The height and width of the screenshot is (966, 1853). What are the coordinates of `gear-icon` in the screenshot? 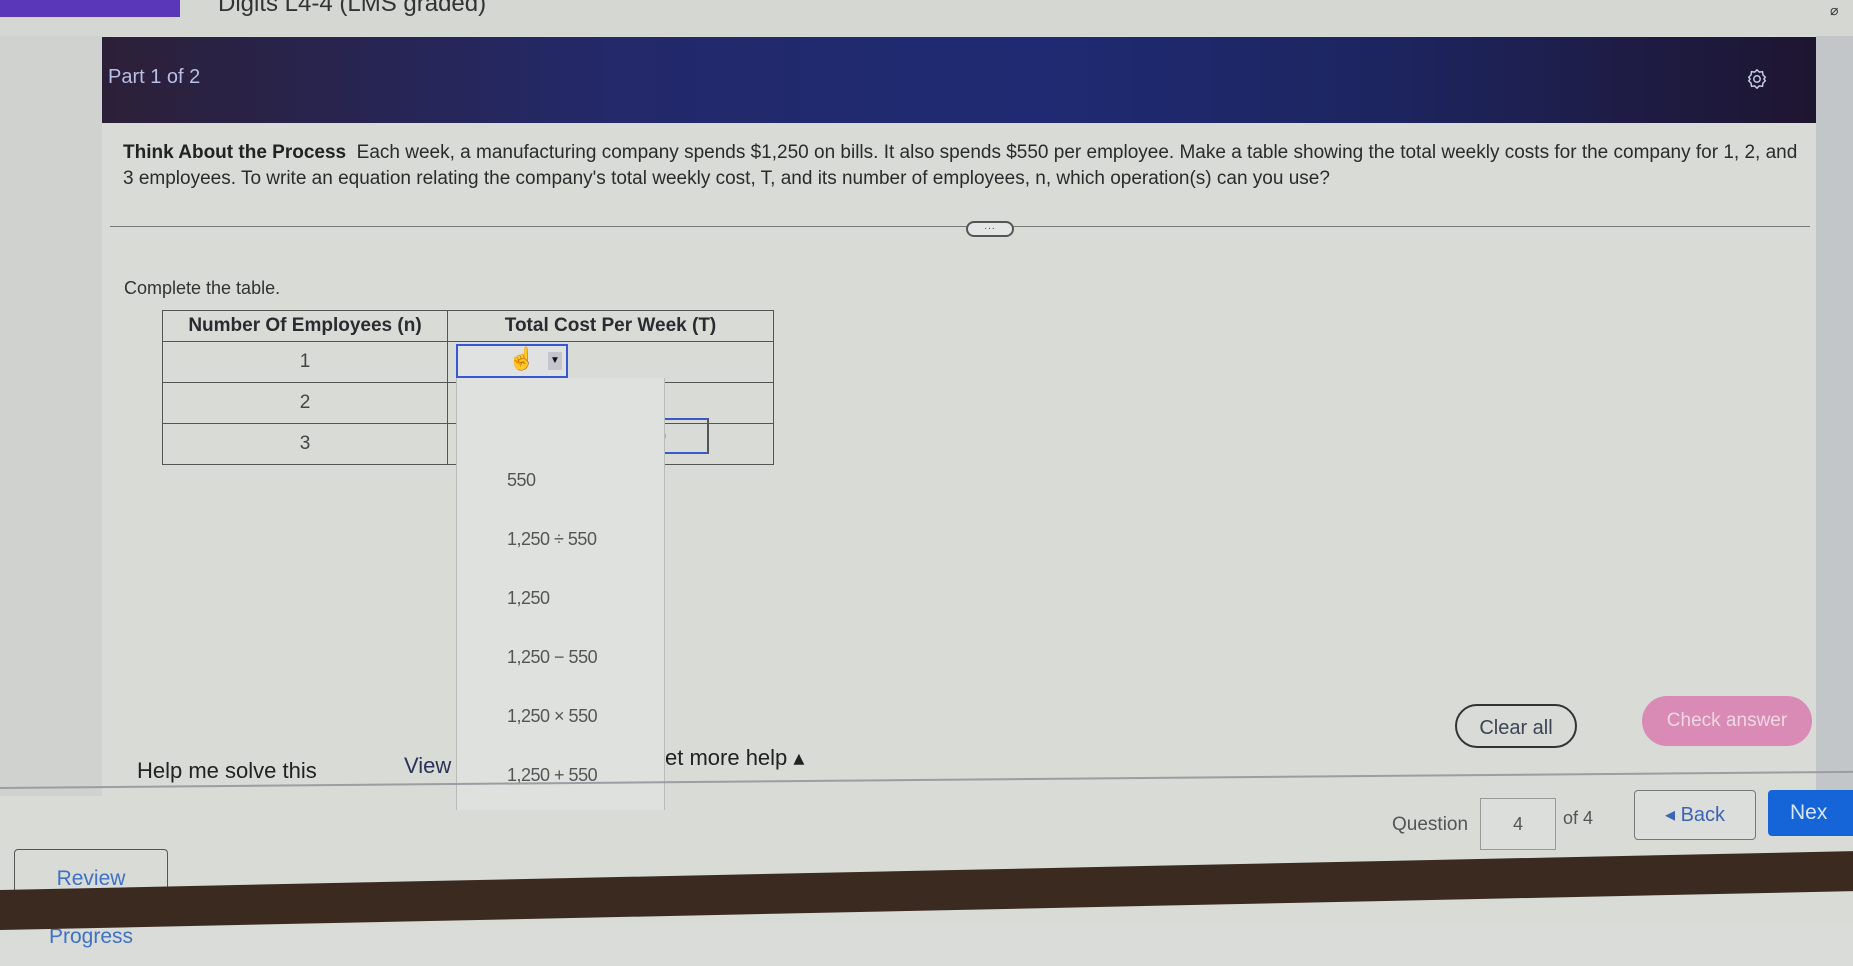 It's located at (1757, 79).